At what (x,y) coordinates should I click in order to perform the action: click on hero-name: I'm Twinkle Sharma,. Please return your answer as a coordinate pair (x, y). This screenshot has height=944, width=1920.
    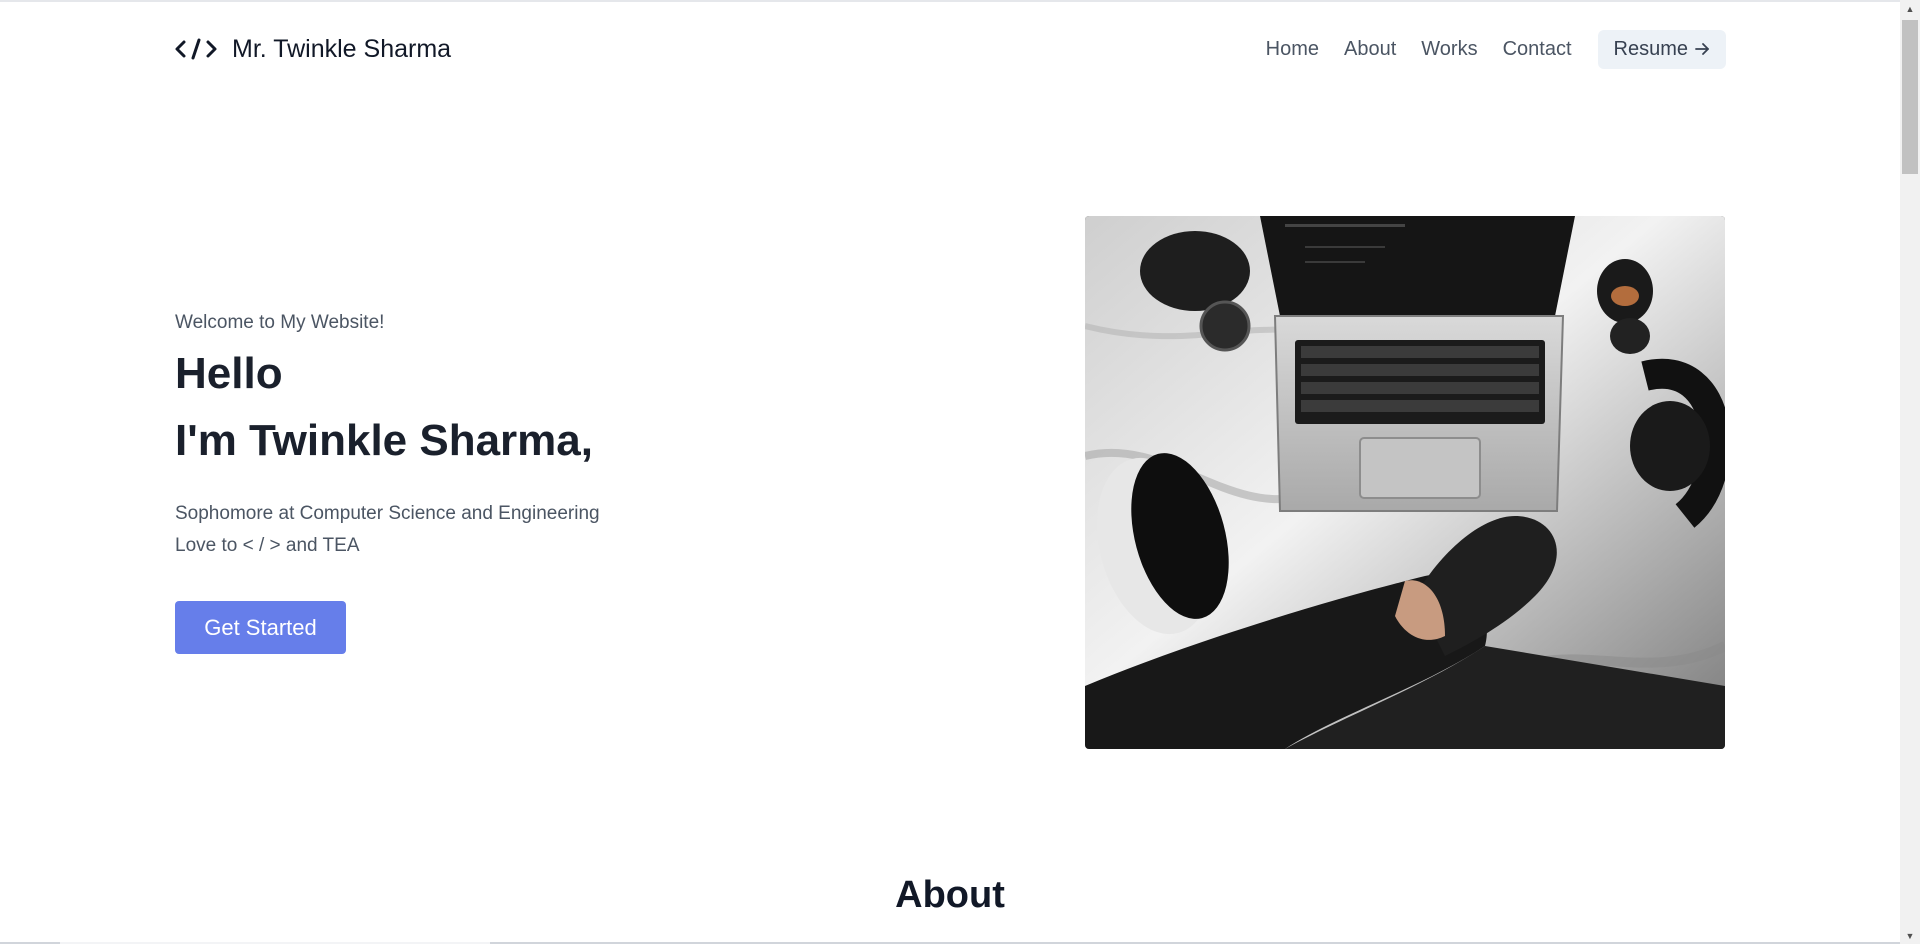
    Looking at the image, I should click on (384, 440).